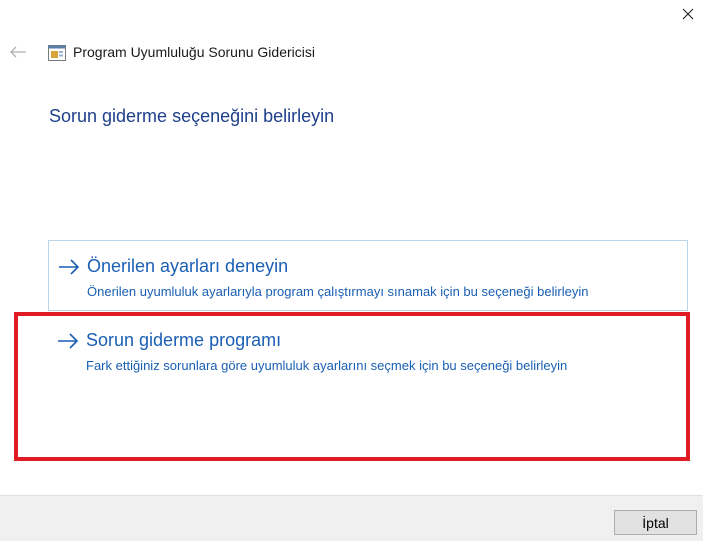 The width and height of the screenshot is (703, 541). Describe the element at coordinates (57, 53) in the screenshot. I see `compatibility-troubleshooter-icon` at that location.